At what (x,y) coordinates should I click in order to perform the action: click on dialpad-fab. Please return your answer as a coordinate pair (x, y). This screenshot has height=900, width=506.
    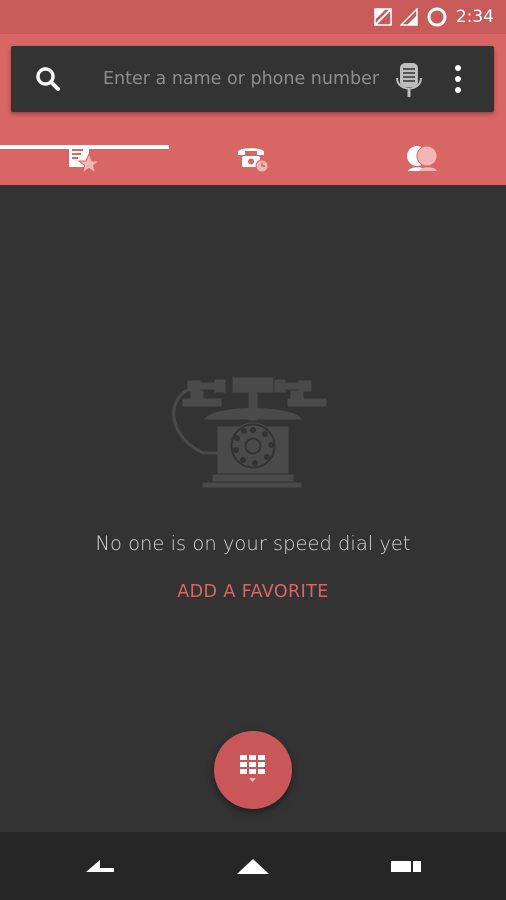
    Looking at the image, I should click on (253, 770).